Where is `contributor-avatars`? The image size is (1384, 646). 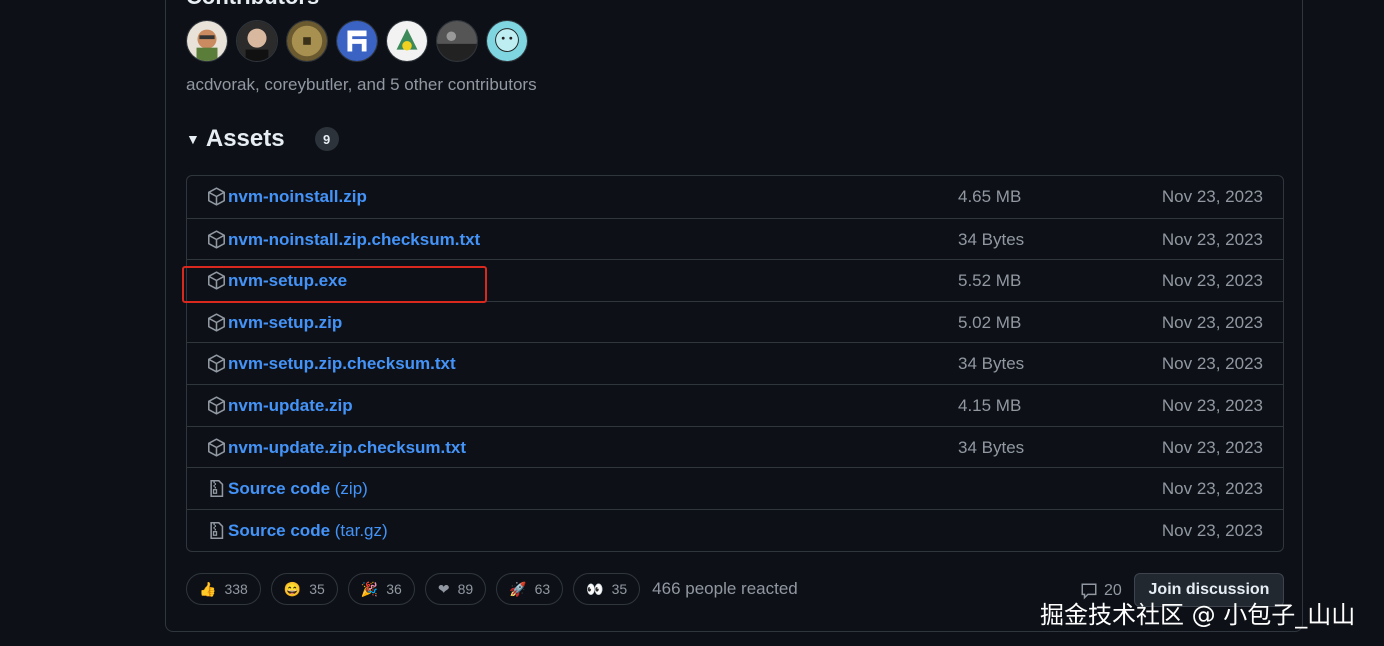 contributor-avatars is located at coordinates (357, 41).